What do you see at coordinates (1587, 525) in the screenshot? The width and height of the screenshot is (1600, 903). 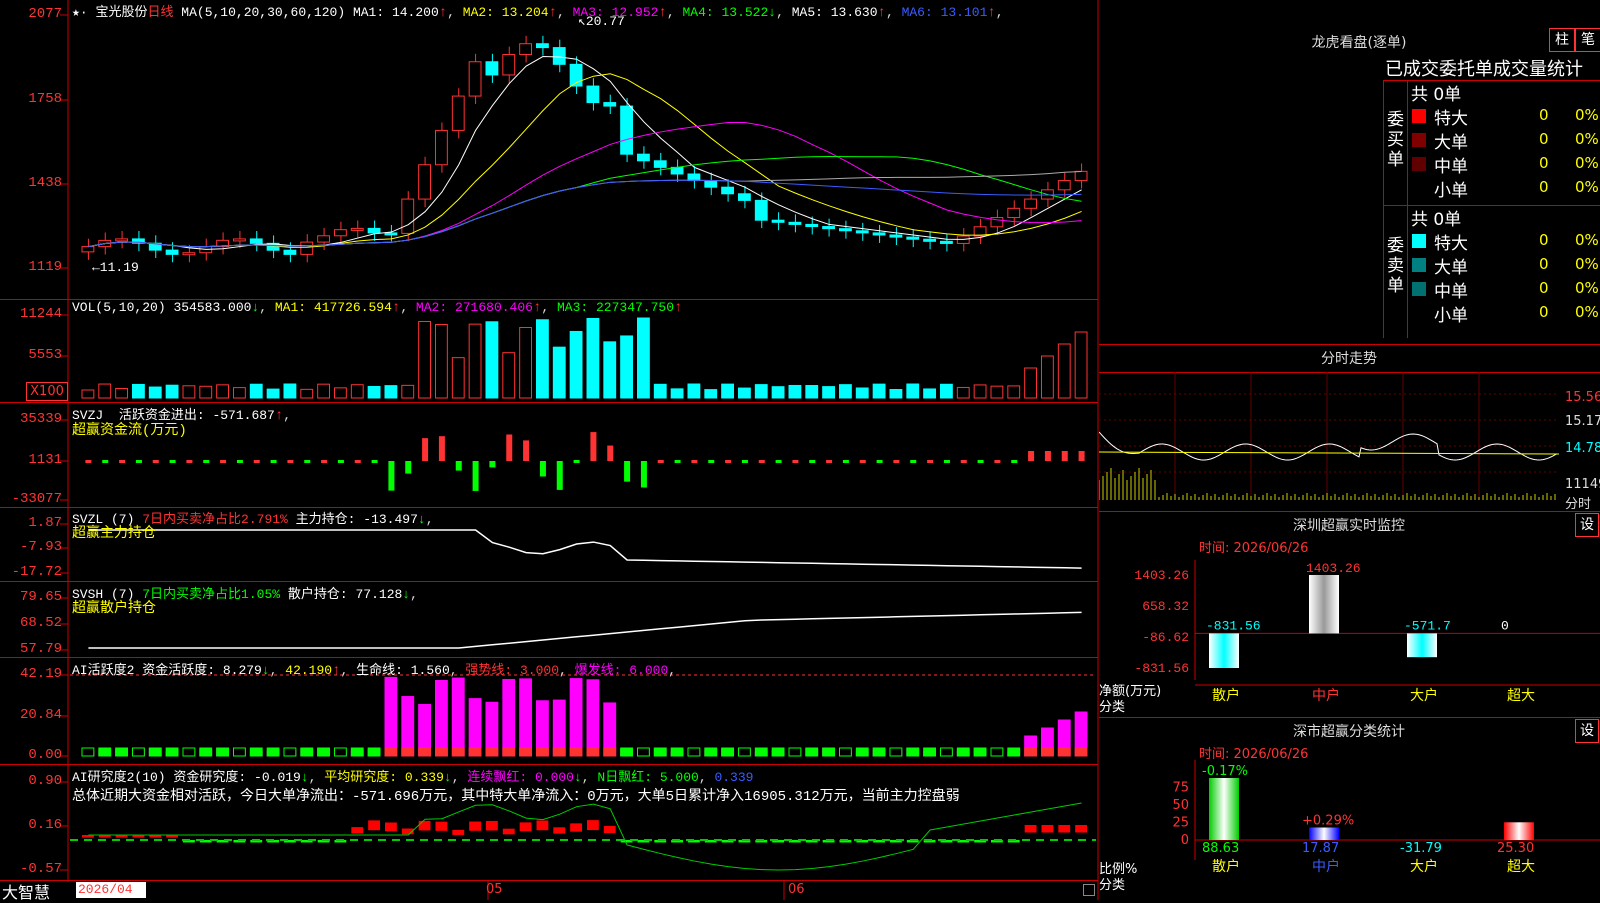 I see `monitor-settings-button: 设` at bounding box center [1587, 525].